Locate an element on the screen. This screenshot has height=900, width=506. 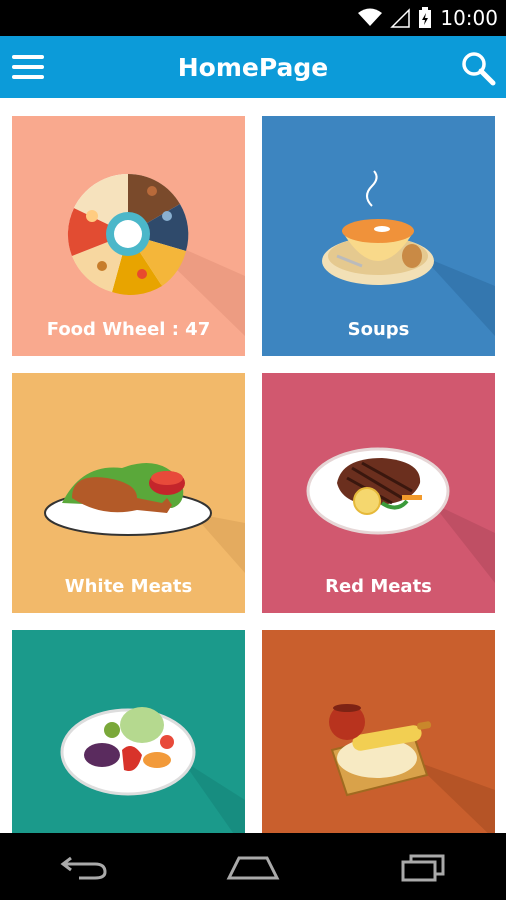
recents-icon is located at coordinates (422, 867).